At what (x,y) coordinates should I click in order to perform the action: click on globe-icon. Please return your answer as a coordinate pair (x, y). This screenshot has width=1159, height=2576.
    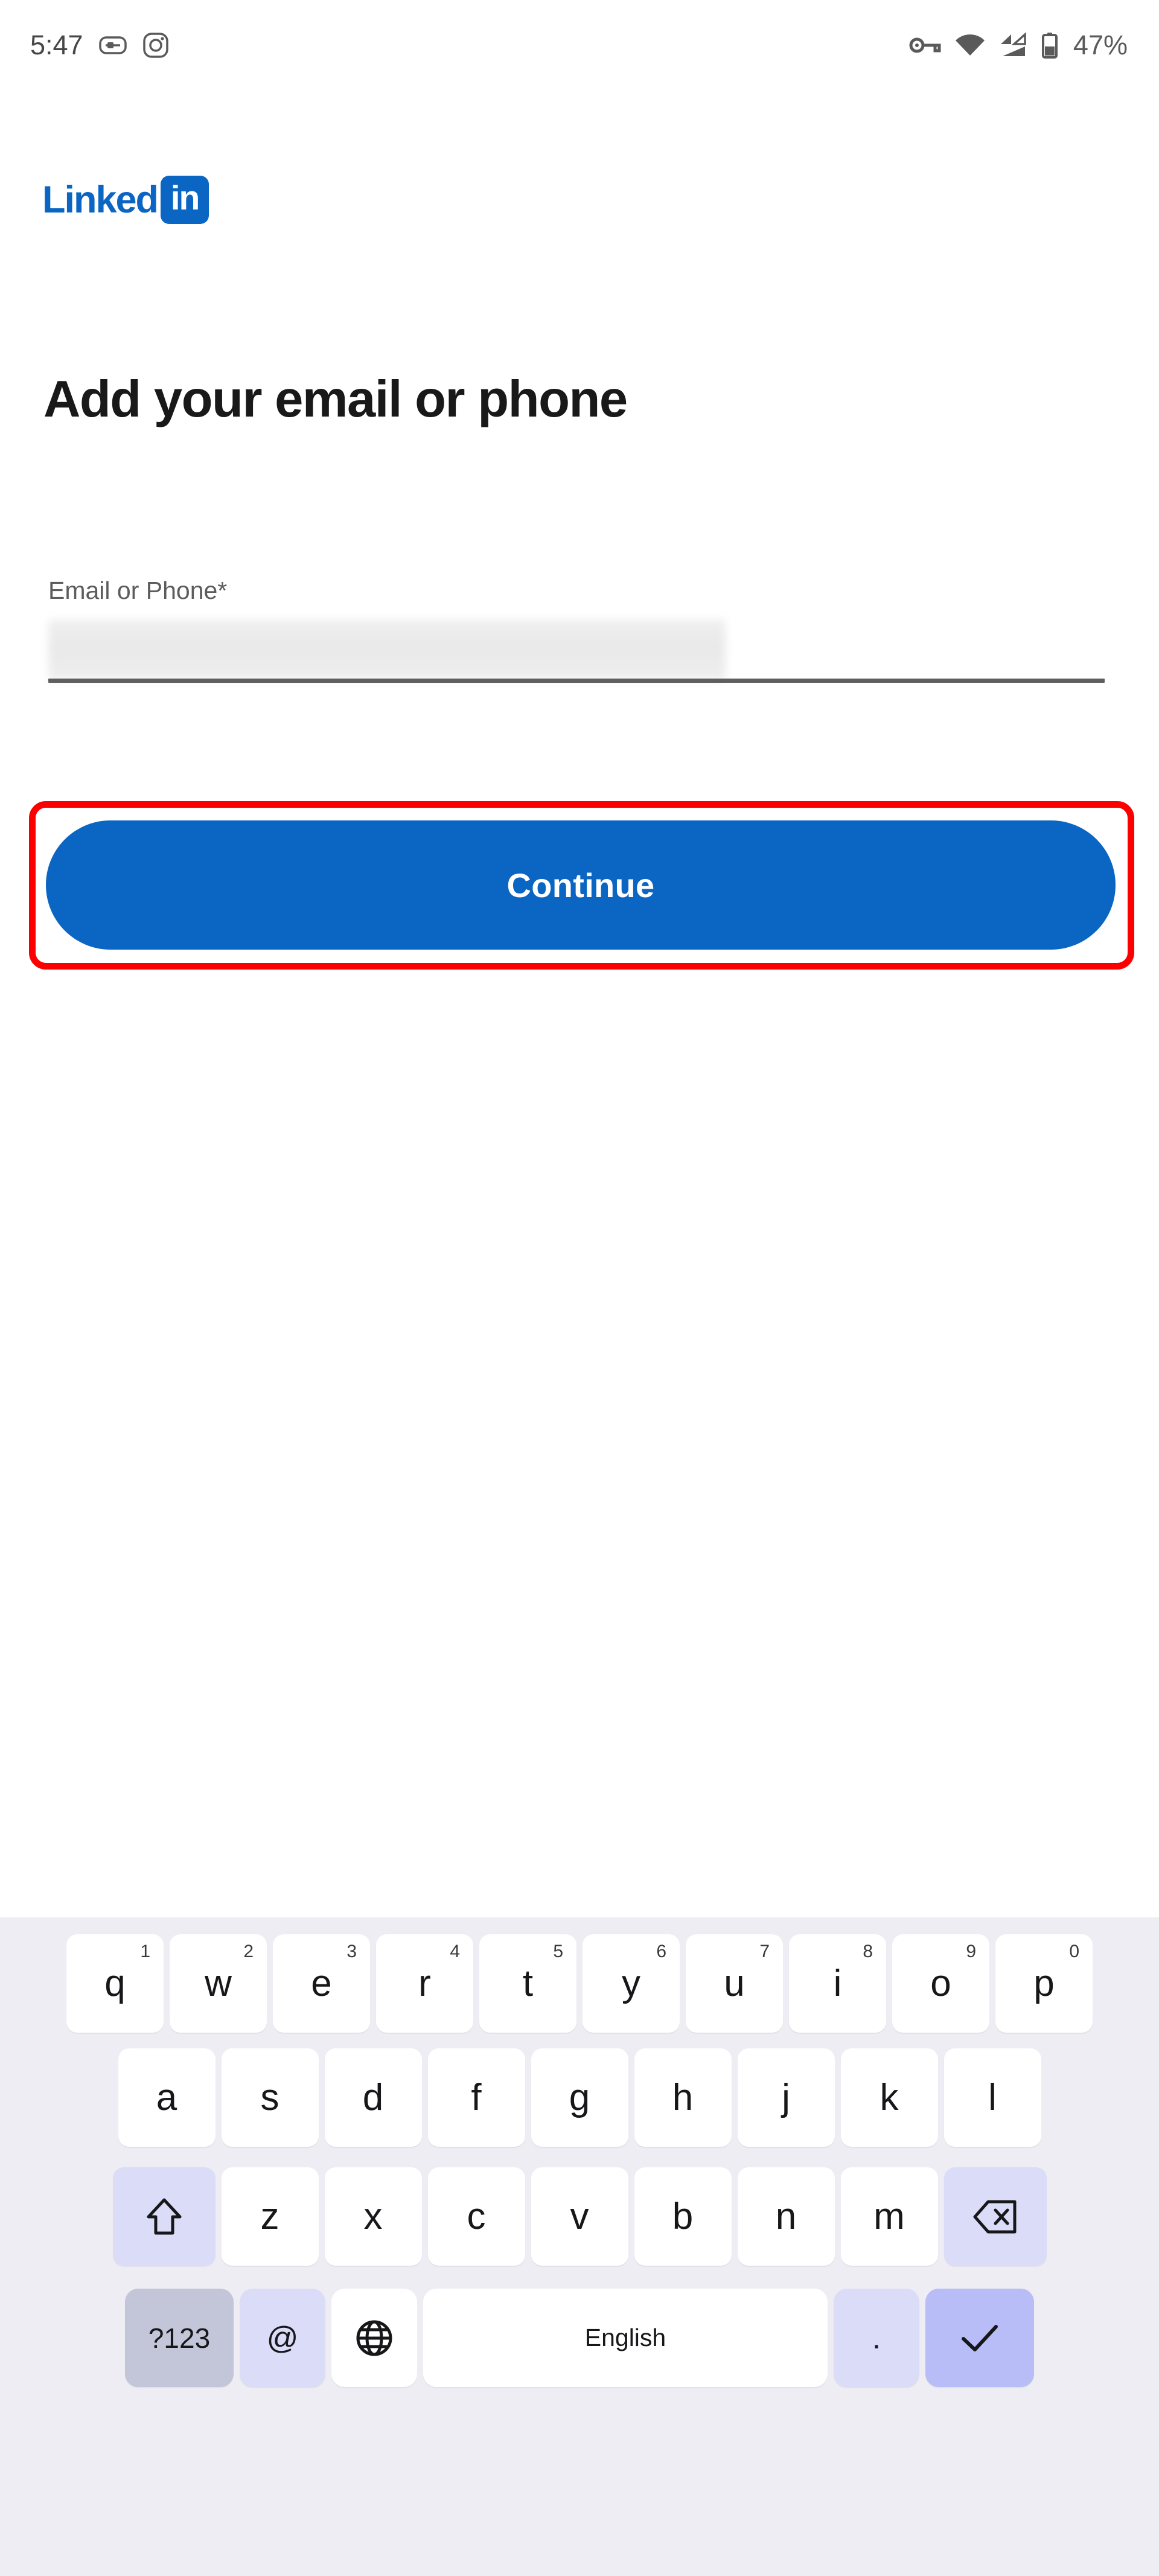
    Looking at the image, I should click on (374, 2338).